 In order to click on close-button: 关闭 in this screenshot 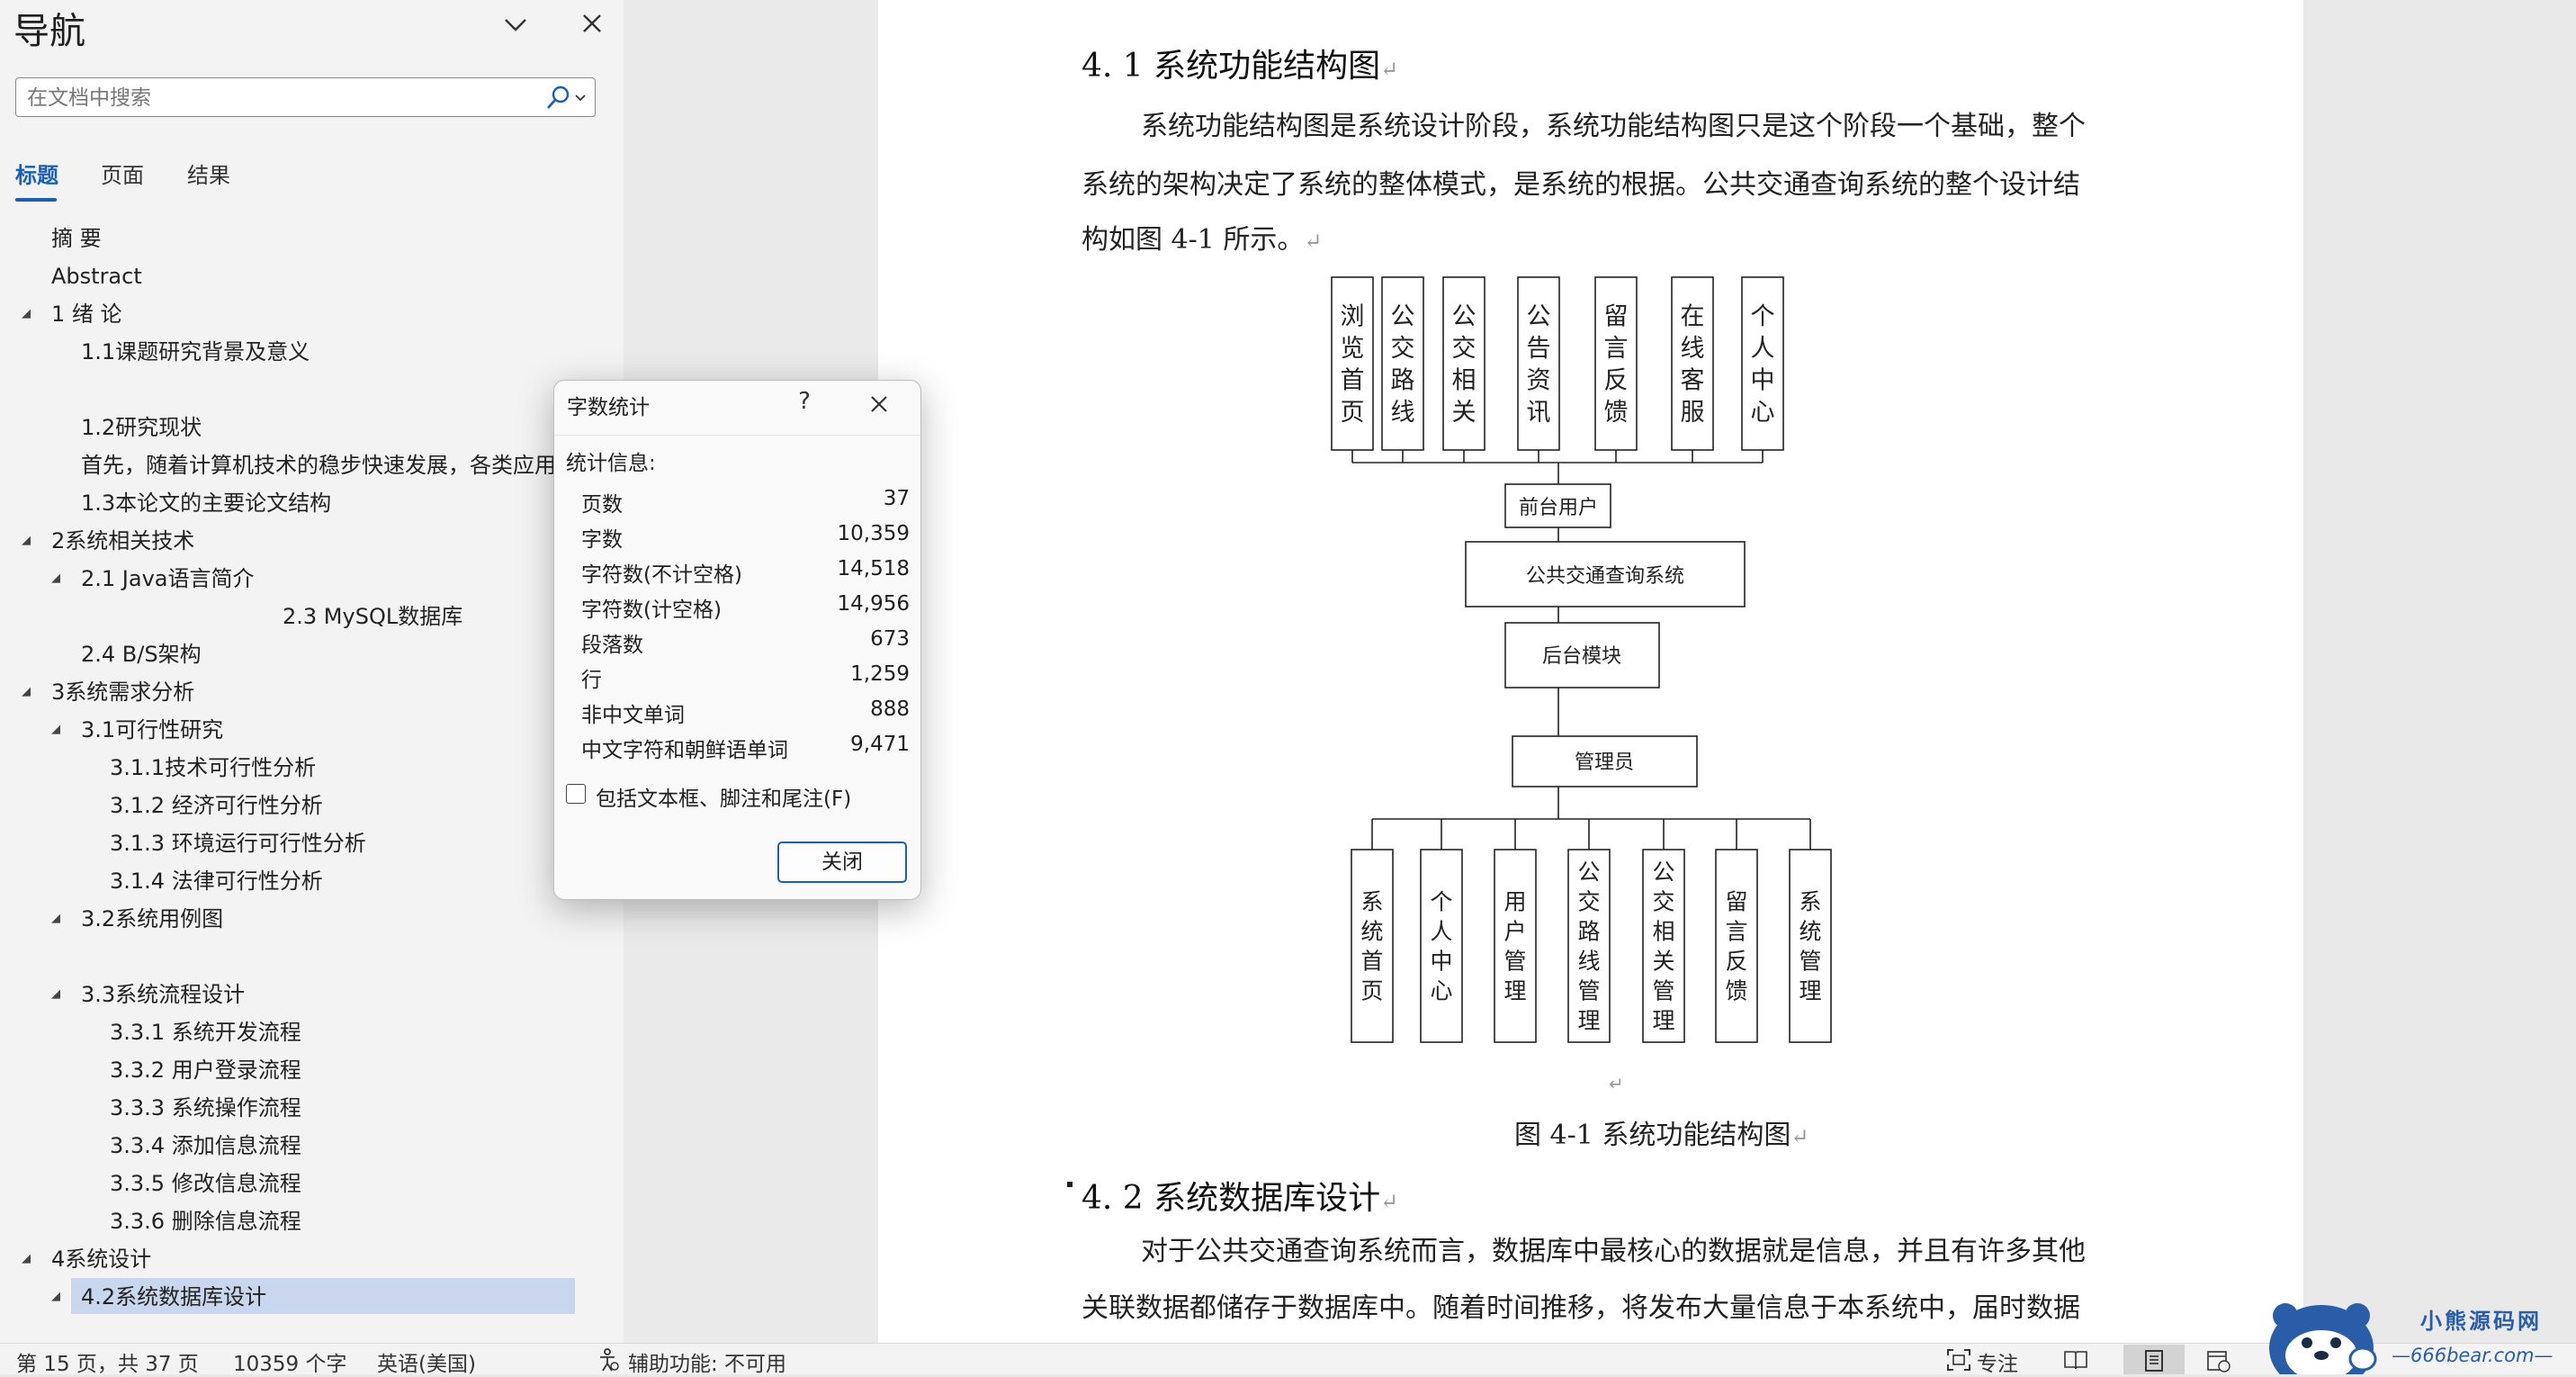, I will do `click(842, 862)`.